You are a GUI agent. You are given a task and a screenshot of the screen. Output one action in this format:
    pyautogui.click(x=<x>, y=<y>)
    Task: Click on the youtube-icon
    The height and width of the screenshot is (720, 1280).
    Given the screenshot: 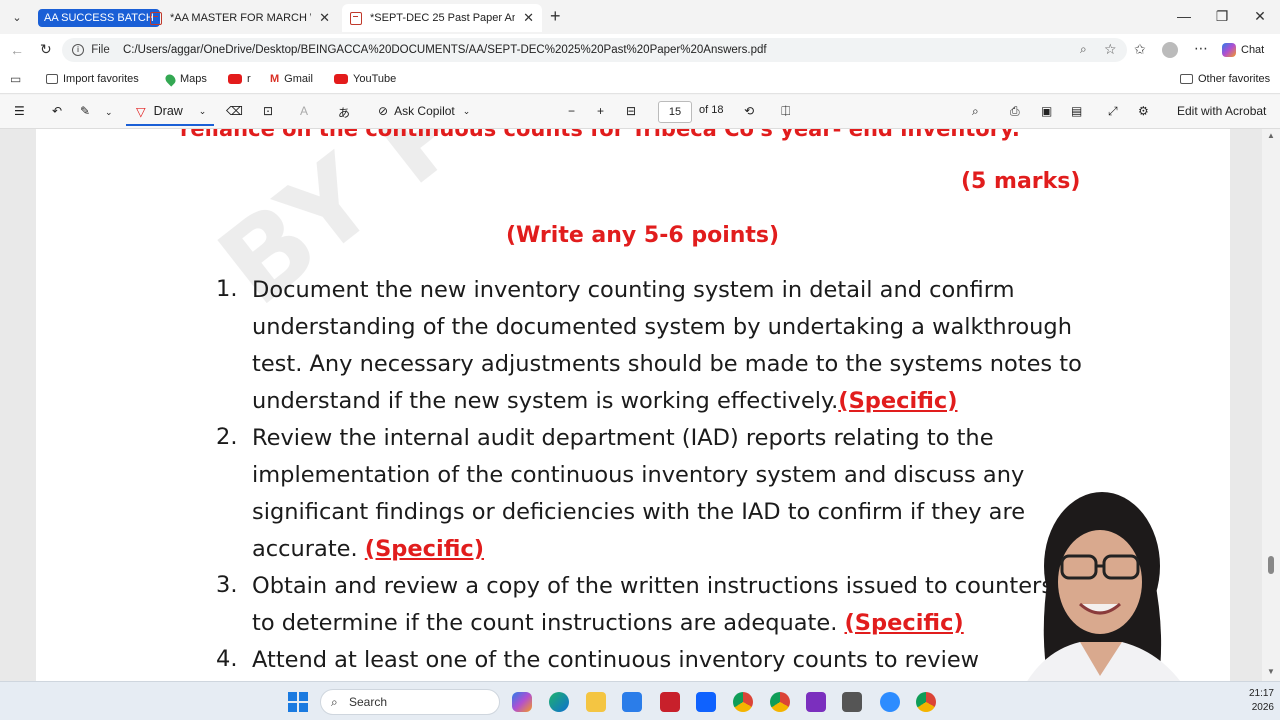 What is the action you would take?
    pyautogui.click(x=235, y=79)
    